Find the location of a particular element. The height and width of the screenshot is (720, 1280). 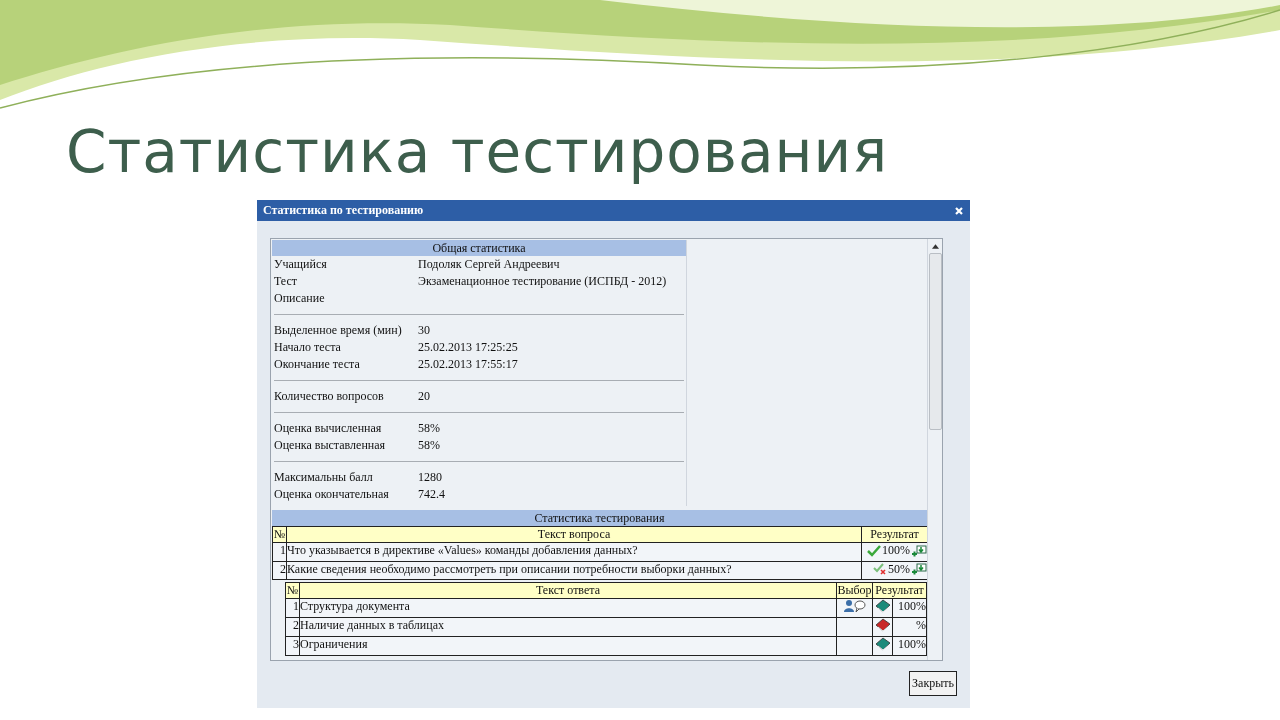

table-cell: Какие сведения необходимо рассмотреть при описании потребности выборки данных? is located at coordinates (574, 570).